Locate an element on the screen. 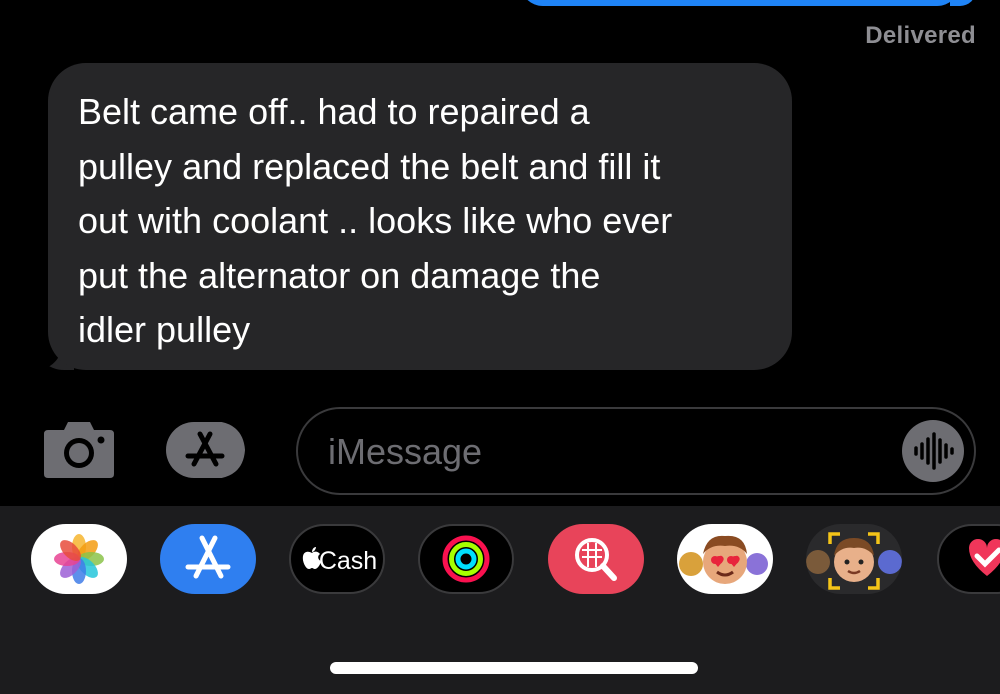 The width and height of the screenshot is (1000, 694). memoji-app-button is located at coordinates (854, 559).